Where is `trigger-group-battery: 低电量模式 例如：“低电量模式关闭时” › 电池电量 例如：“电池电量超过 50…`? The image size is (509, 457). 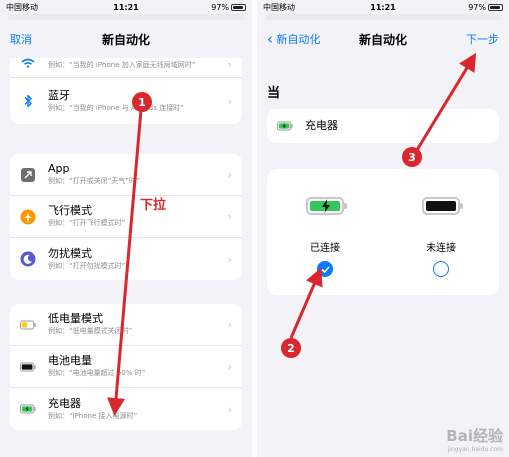 trigger-group-battery: 低电量模式 例如：“低电量模式关闭时” › 电池电量 例如：“电池电量超过 50… is located at coordinates (126, 367).